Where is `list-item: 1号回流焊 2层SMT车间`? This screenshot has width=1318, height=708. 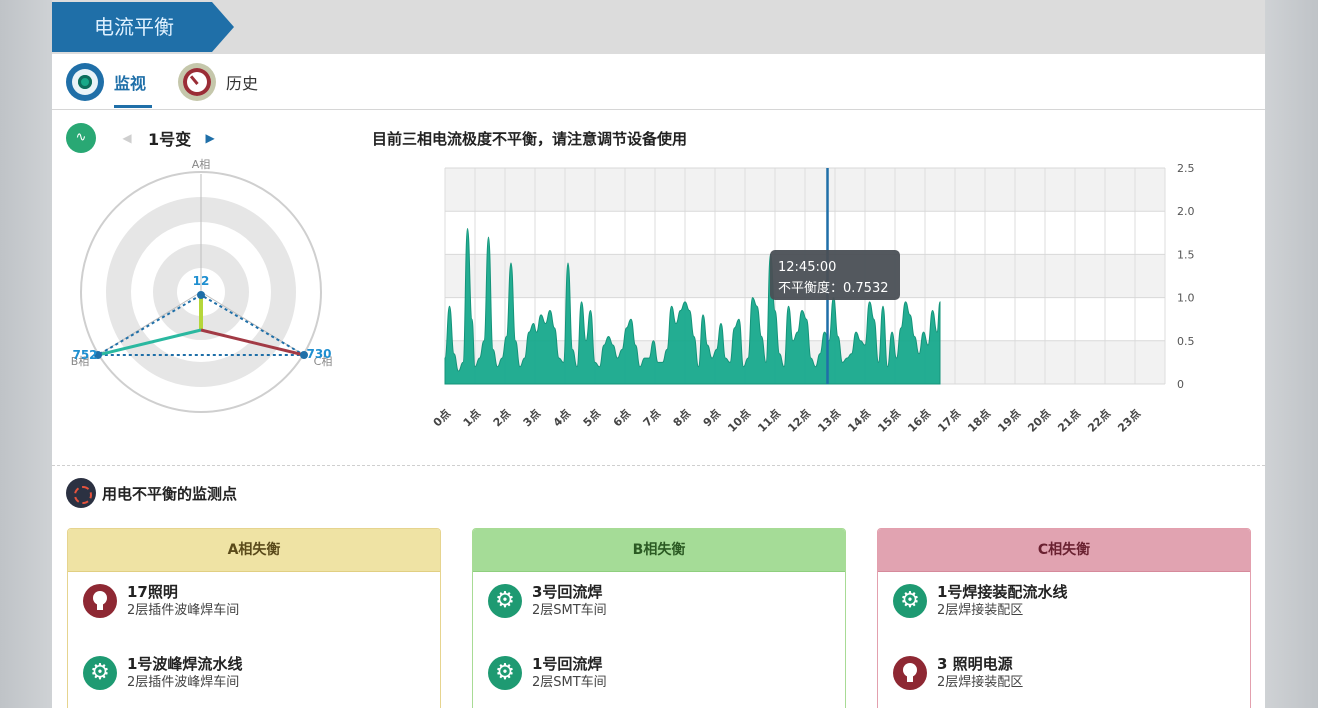
list-item: 1号回流焊 2层SMT车间 is located at coordinates (547, 679).